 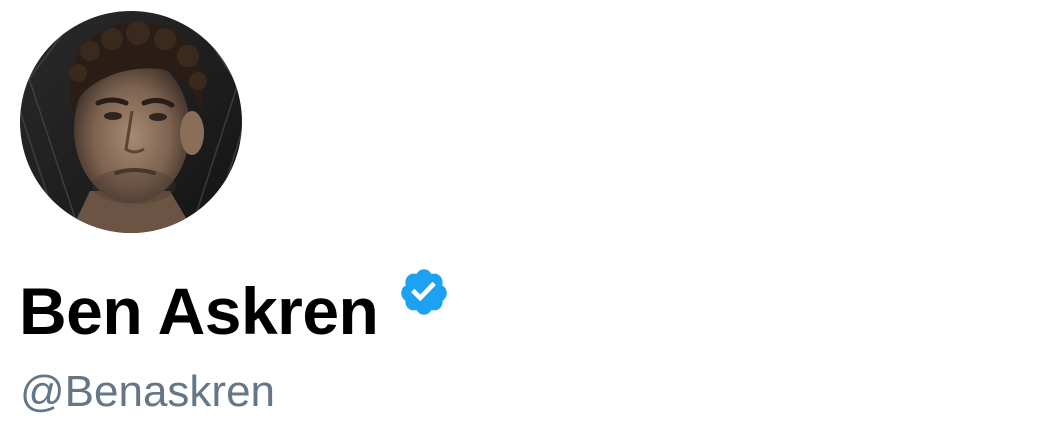 What do you see at coordinates (424, 292) in the screenshot?
I see `verified-badge-icon` at bounding box center [424, 292].